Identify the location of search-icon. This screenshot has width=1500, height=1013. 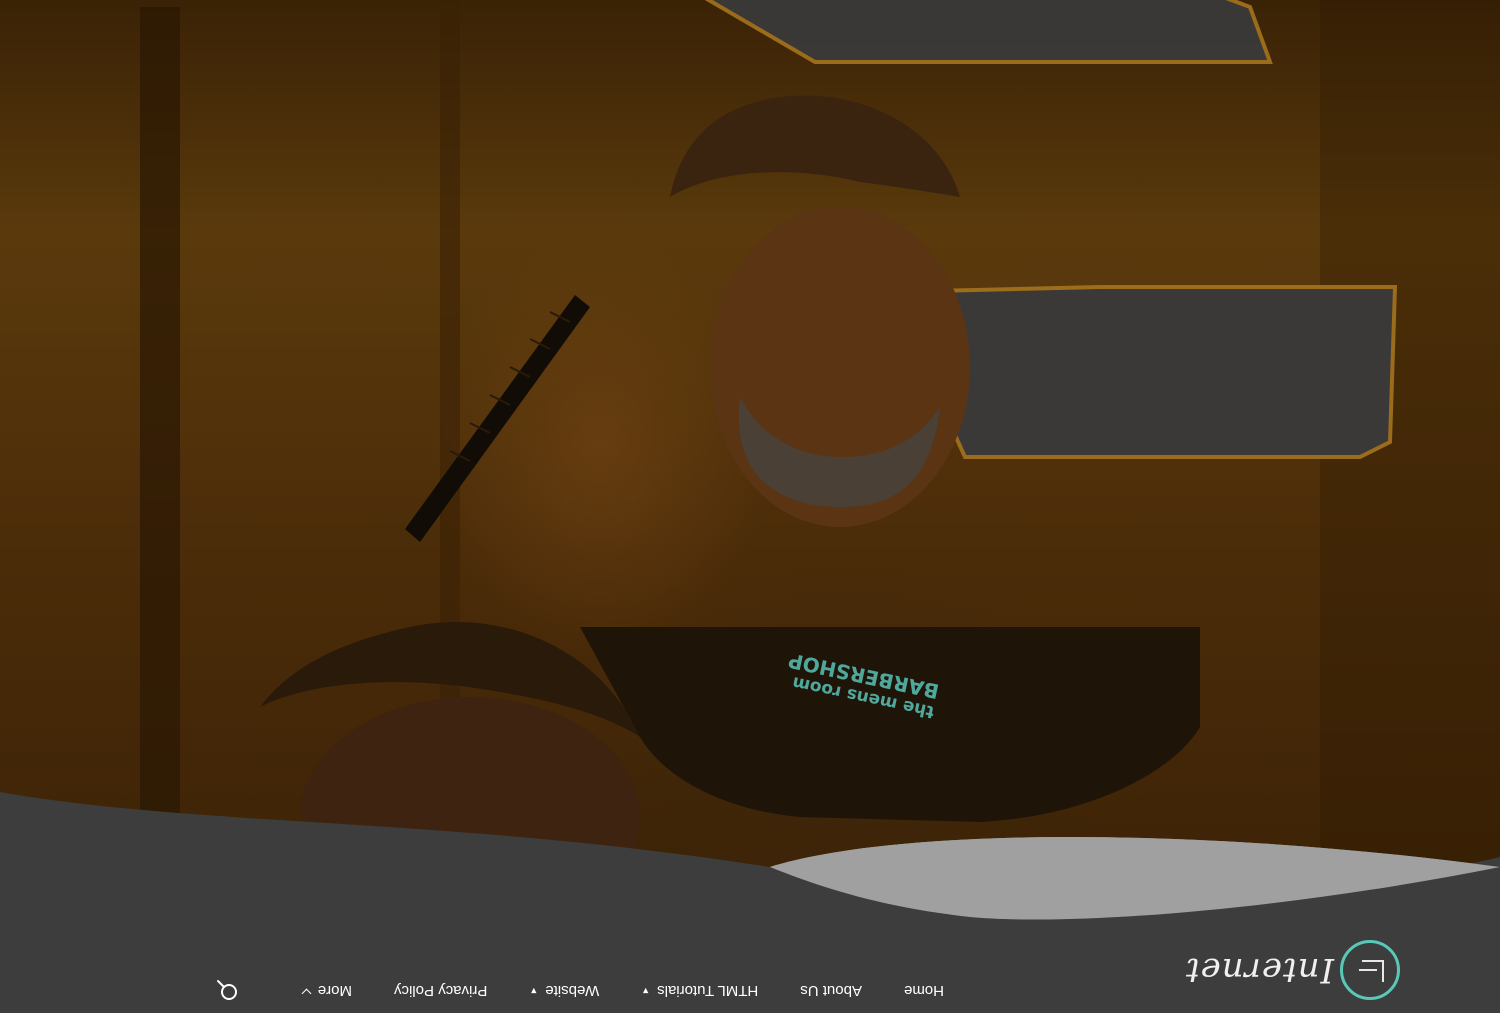
(227, 990).